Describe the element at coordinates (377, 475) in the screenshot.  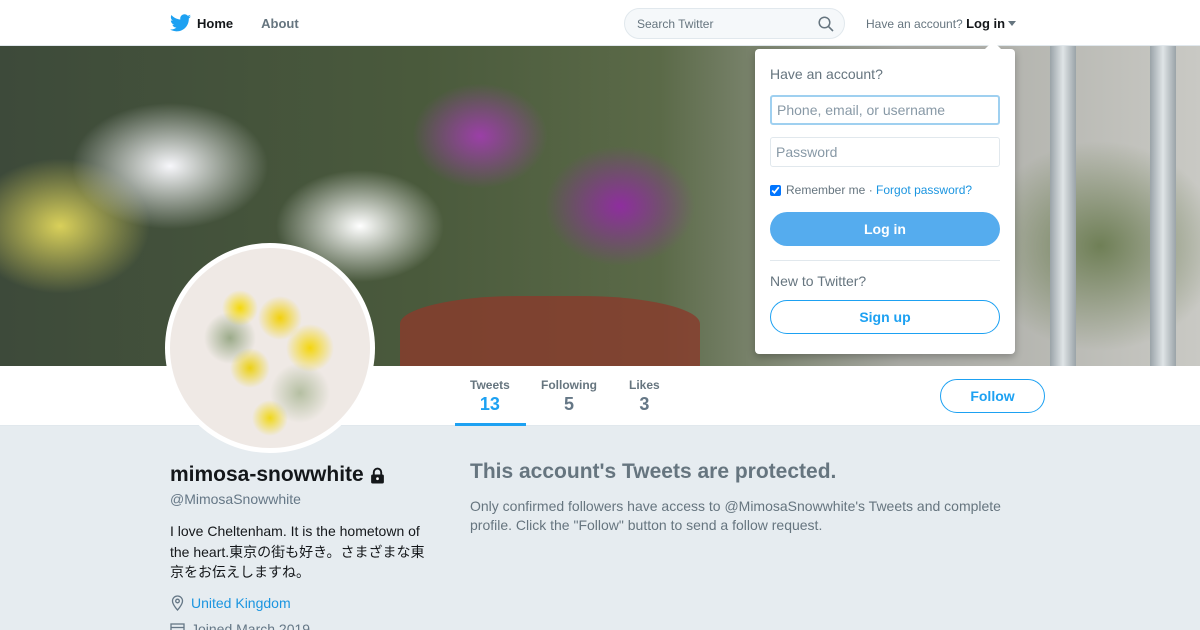
I see `lock-icon` at that location.